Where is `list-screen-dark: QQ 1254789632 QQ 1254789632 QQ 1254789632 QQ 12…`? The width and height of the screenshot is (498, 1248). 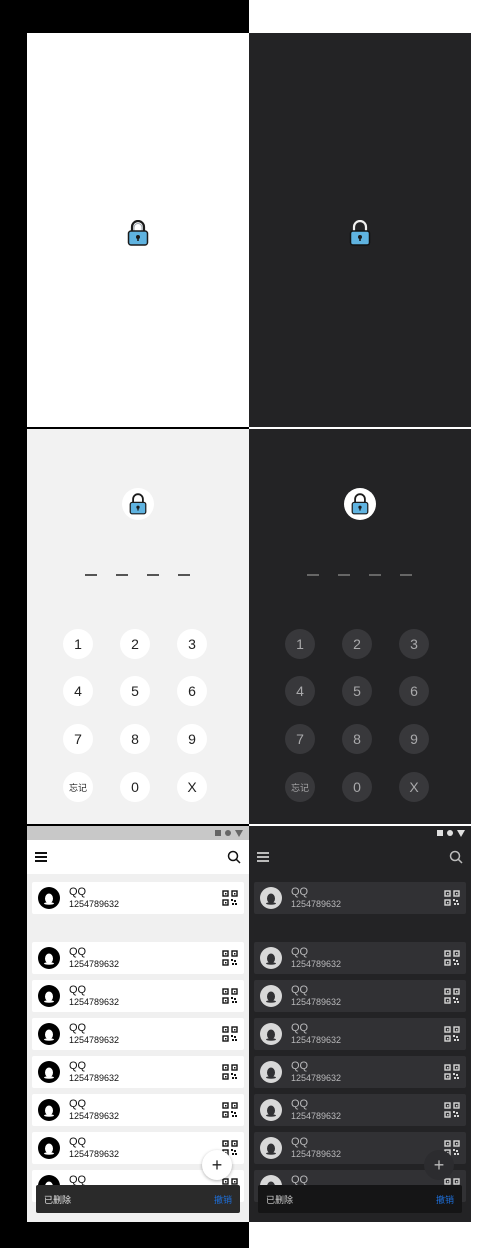 list-screen-dark: QQ 1254789632 QQ 1254789632 QQ 1254789632 QQ 12… is located at coordinates (360, 1024).